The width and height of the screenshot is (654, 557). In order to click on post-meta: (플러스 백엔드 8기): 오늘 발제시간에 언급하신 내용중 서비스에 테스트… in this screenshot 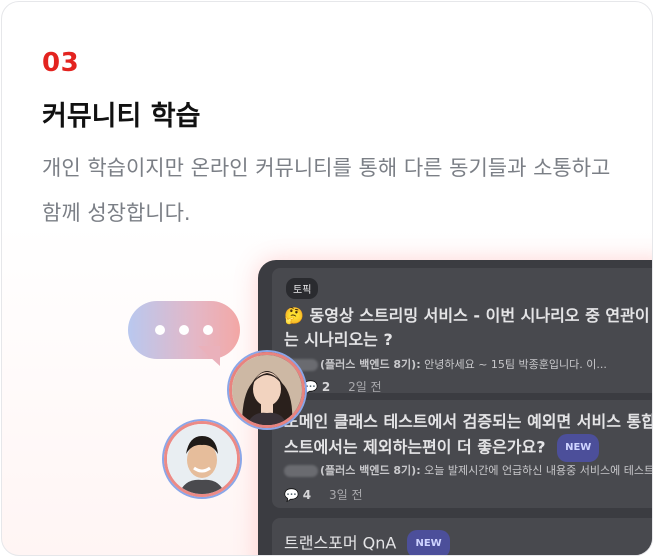, I will do `click(468, 470)`.